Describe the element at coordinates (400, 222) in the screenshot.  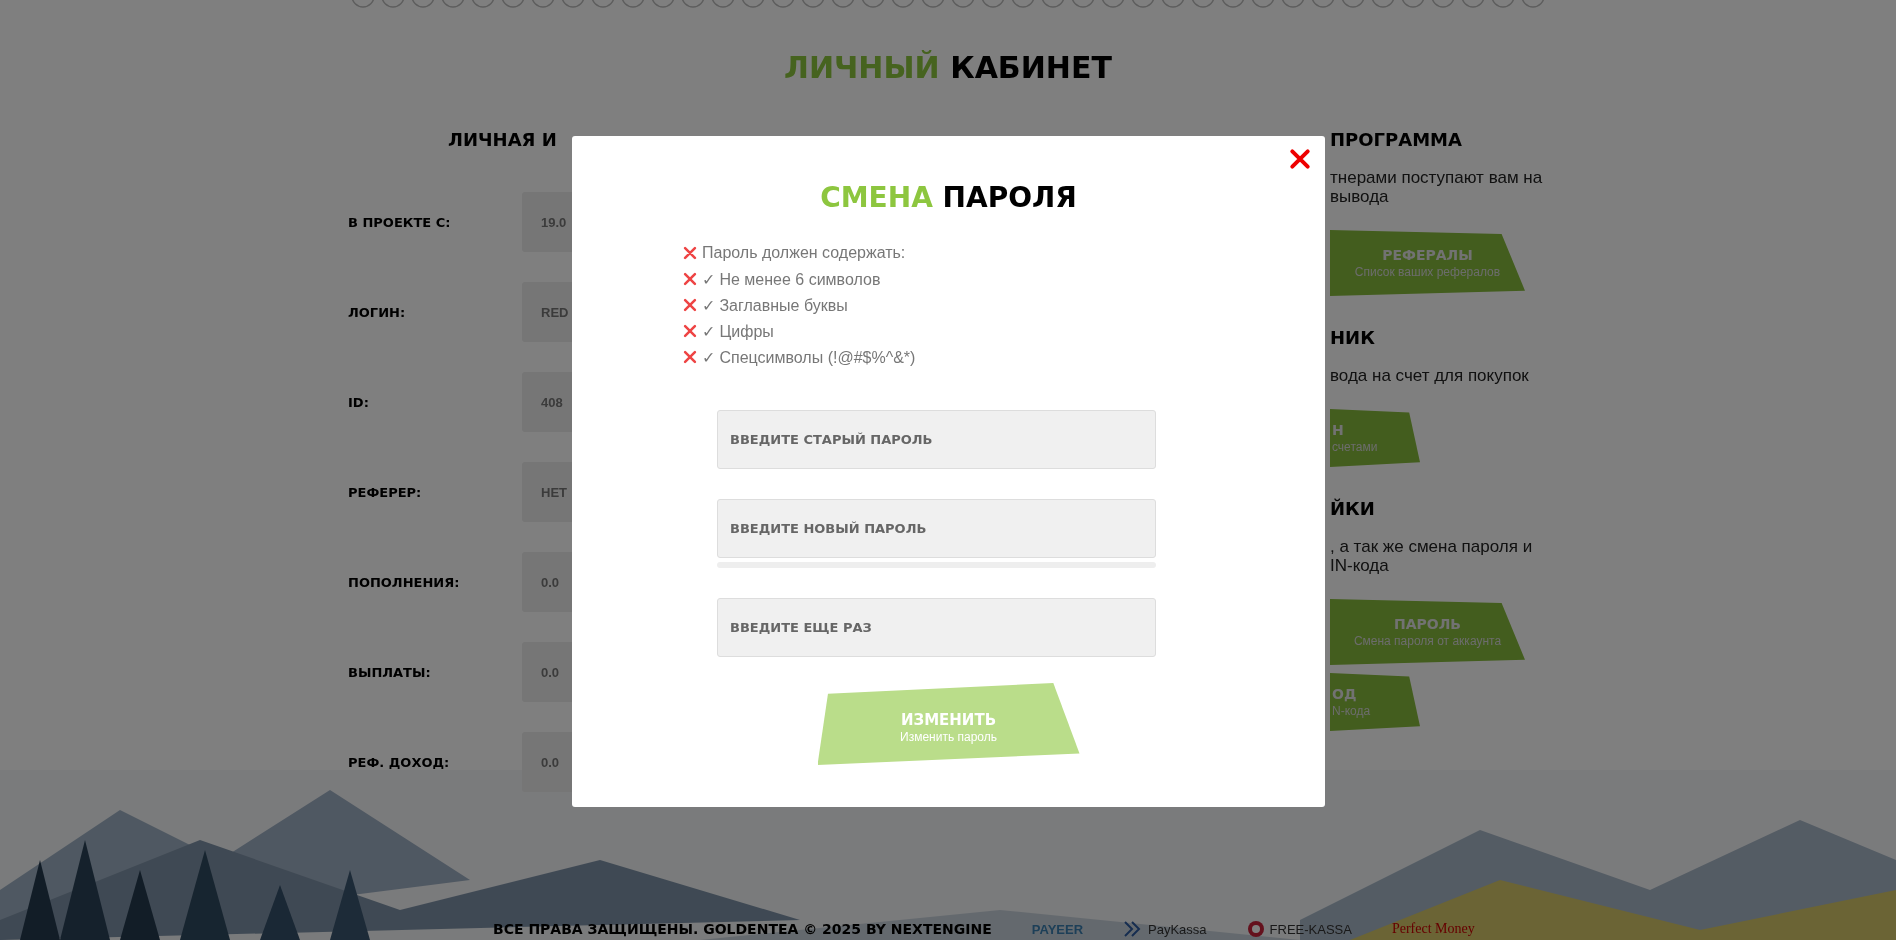
I see `info-label: В ПРОЕКТЕ С:` at that location.